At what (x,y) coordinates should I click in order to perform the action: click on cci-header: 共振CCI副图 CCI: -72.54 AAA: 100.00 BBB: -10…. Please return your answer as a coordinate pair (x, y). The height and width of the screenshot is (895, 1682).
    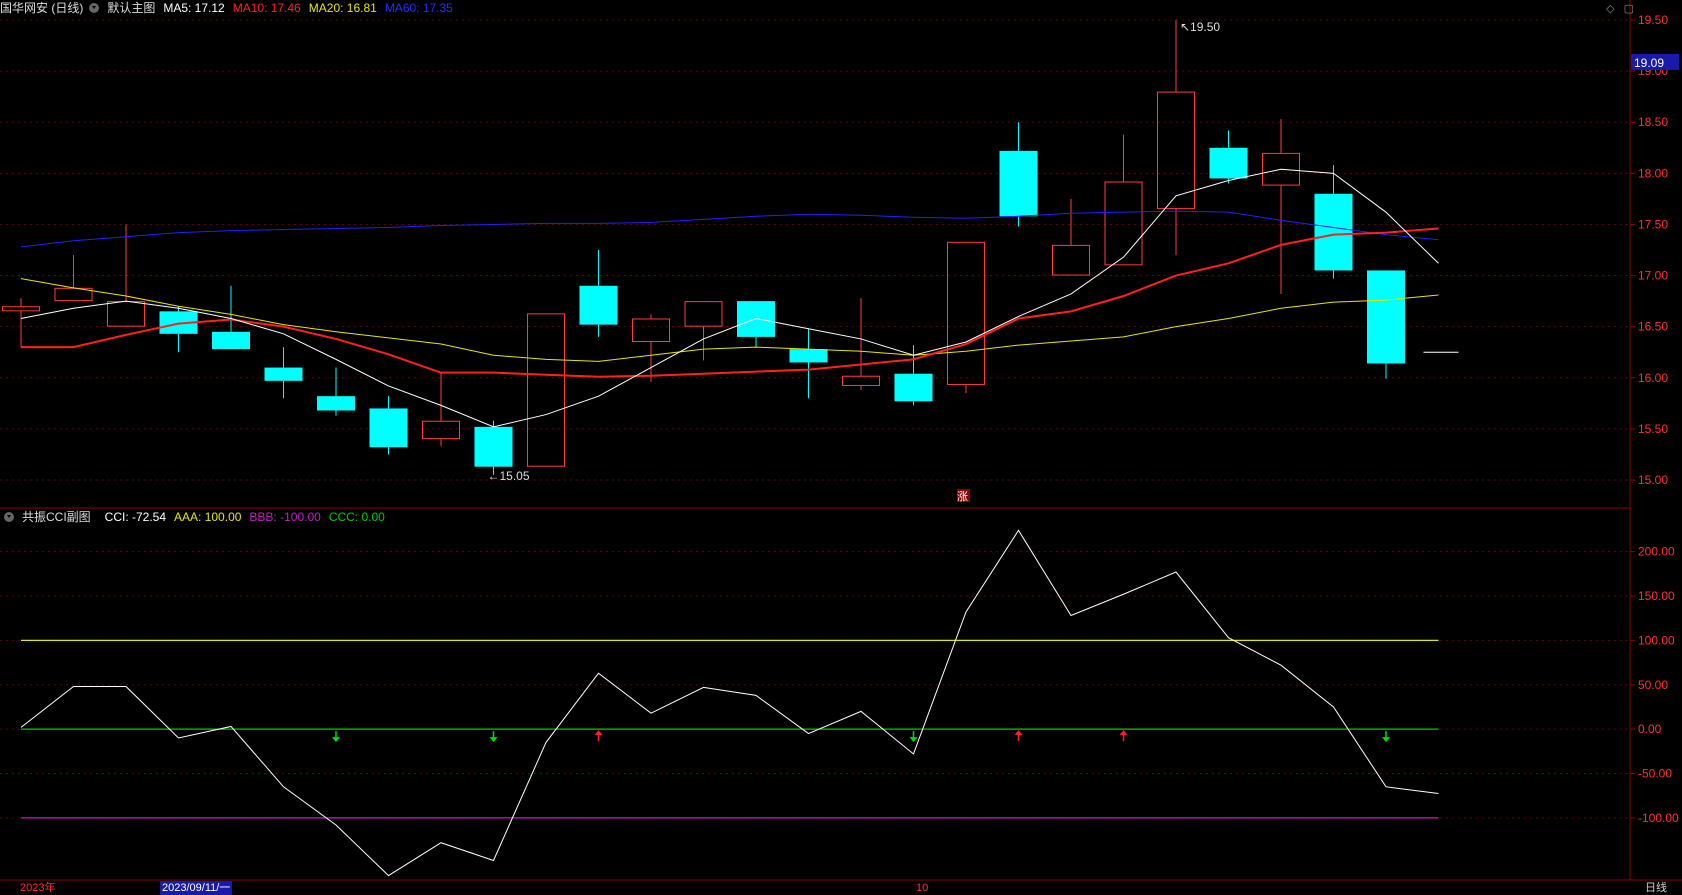
    Looking at the image, I should click on (196, 517).